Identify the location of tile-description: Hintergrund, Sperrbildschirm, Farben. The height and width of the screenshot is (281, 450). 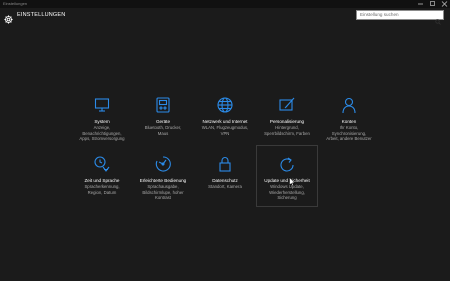
(287, 130).